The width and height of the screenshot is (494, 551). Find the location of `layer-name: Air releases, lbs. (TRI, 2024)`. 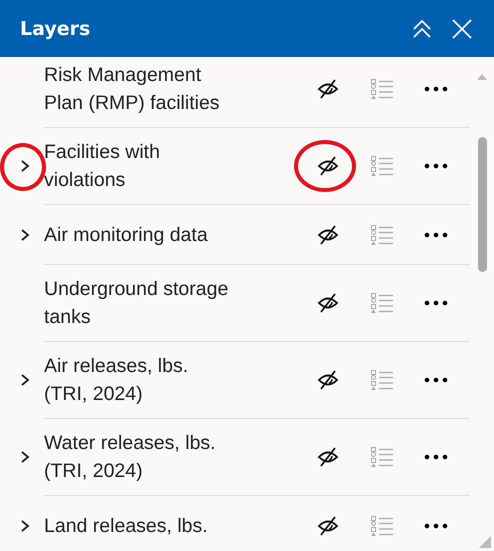

layer-name: Air releases, lbs. (TRI, 2024) is located at coordinates (117, 380).